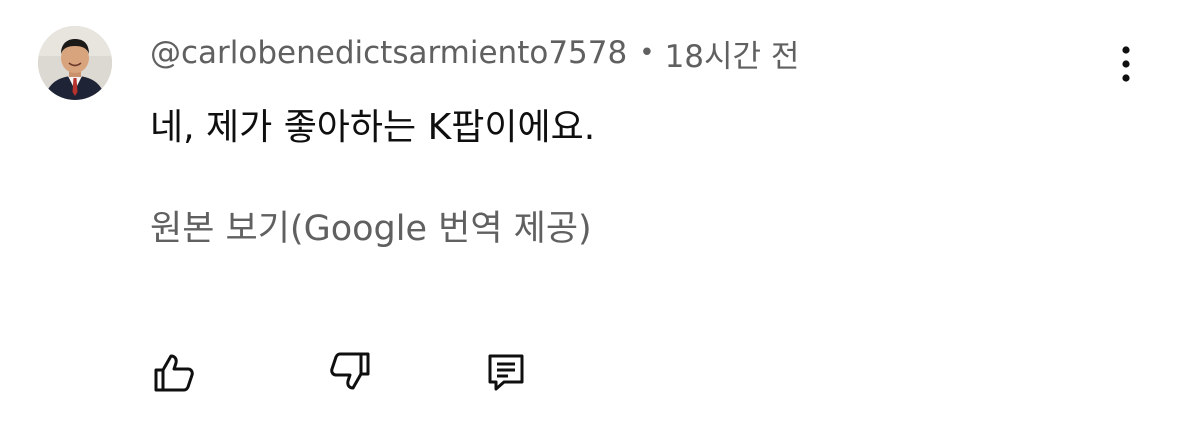 Image resolution: width=1200 pixels, height=438 pixels. I want to click on dislike-button, so click(350, 372).